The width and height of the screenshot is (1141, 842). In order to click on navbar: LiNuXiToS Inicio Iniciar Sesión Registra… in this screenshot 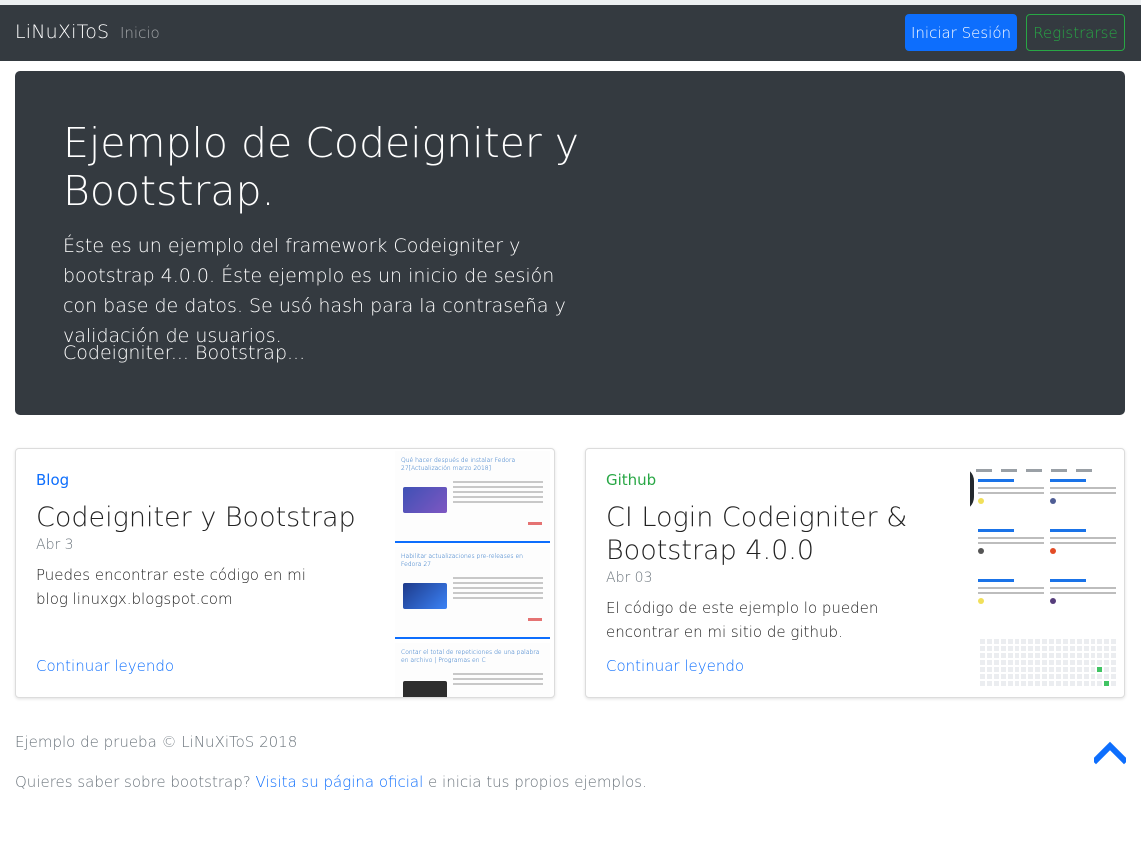, I will do `click(570, 33)`.